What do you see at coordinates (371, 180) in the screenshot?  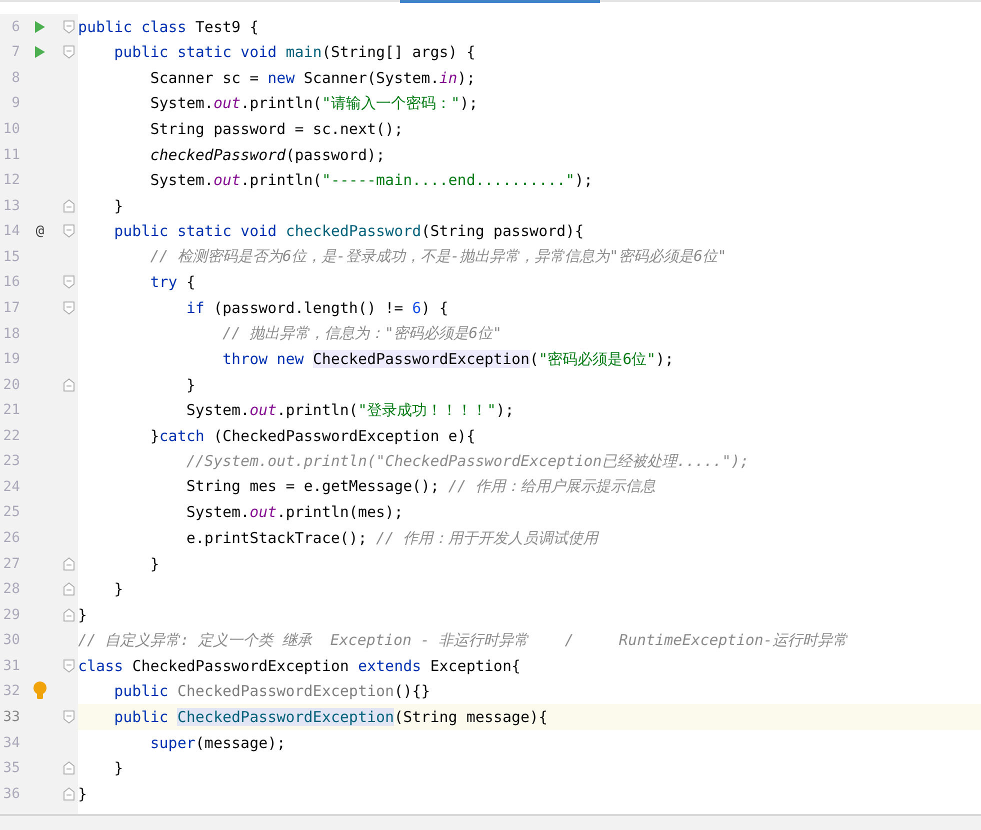 I see `code-line: System.out.println("-----main....end..........");` at bounding box center [371, 180].